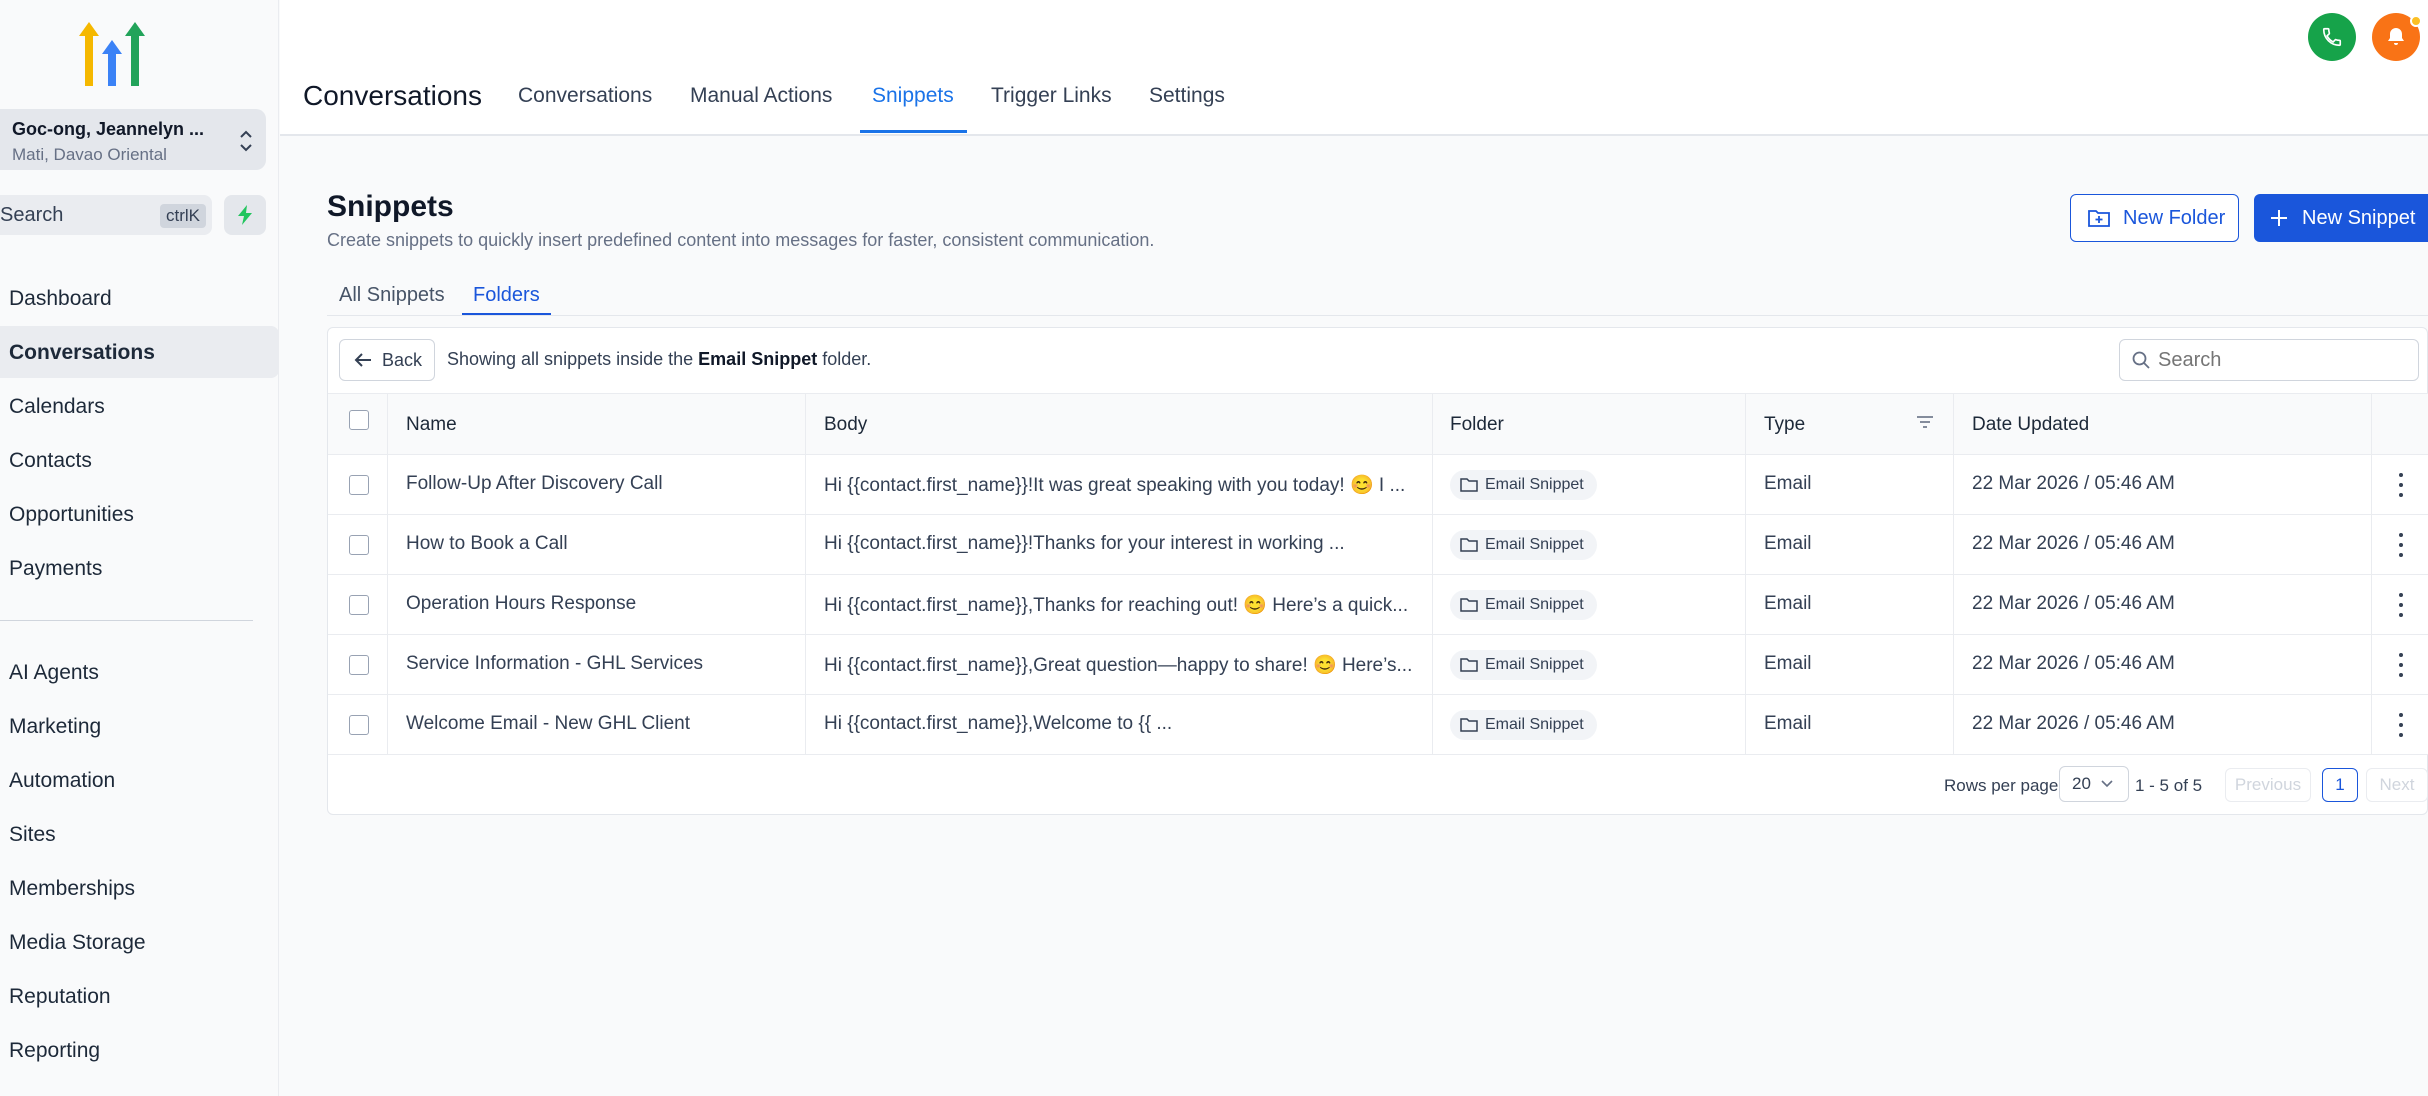  I want to click on sidebar-item-conversations: Conversations, so click(139, 352).